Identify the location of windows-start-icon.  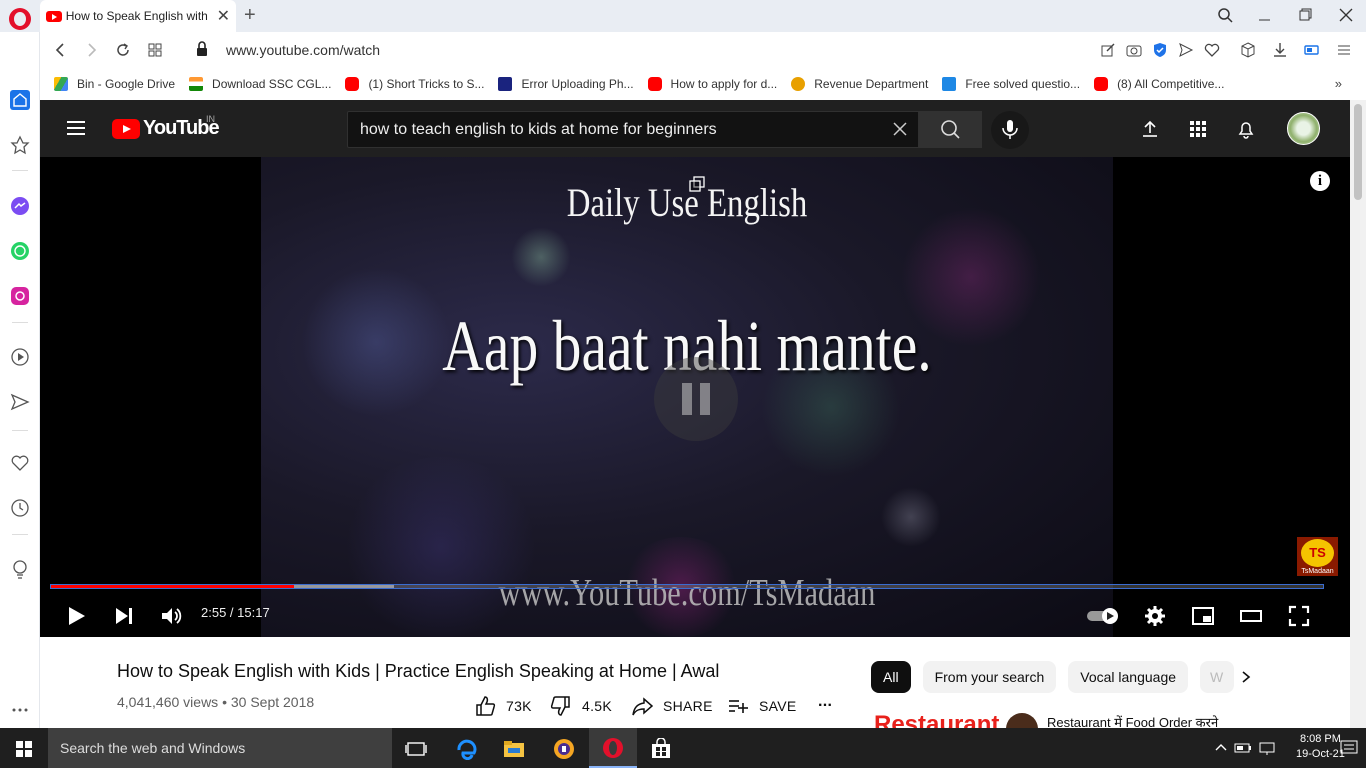
(24, 749).